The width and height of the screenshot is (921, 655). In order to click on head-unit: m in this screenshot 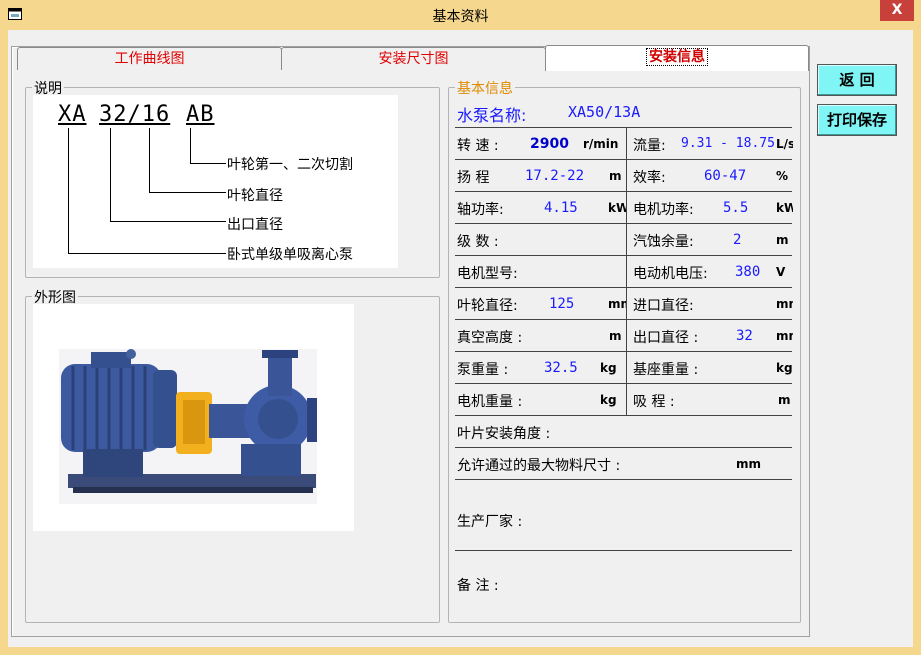, I will do `click(615, 176)`.